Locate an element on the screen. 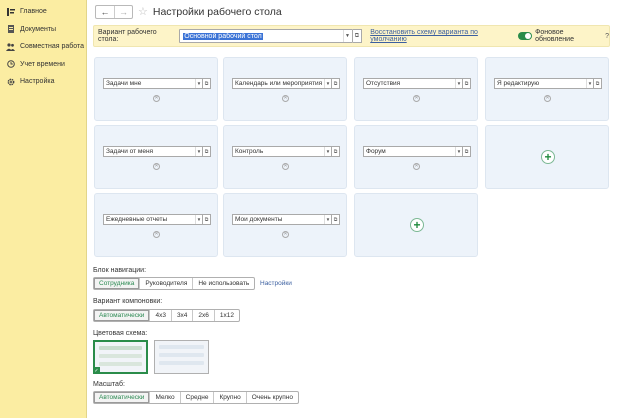  nav-block-option: Сотрудника is located at coordinates (117, 283).